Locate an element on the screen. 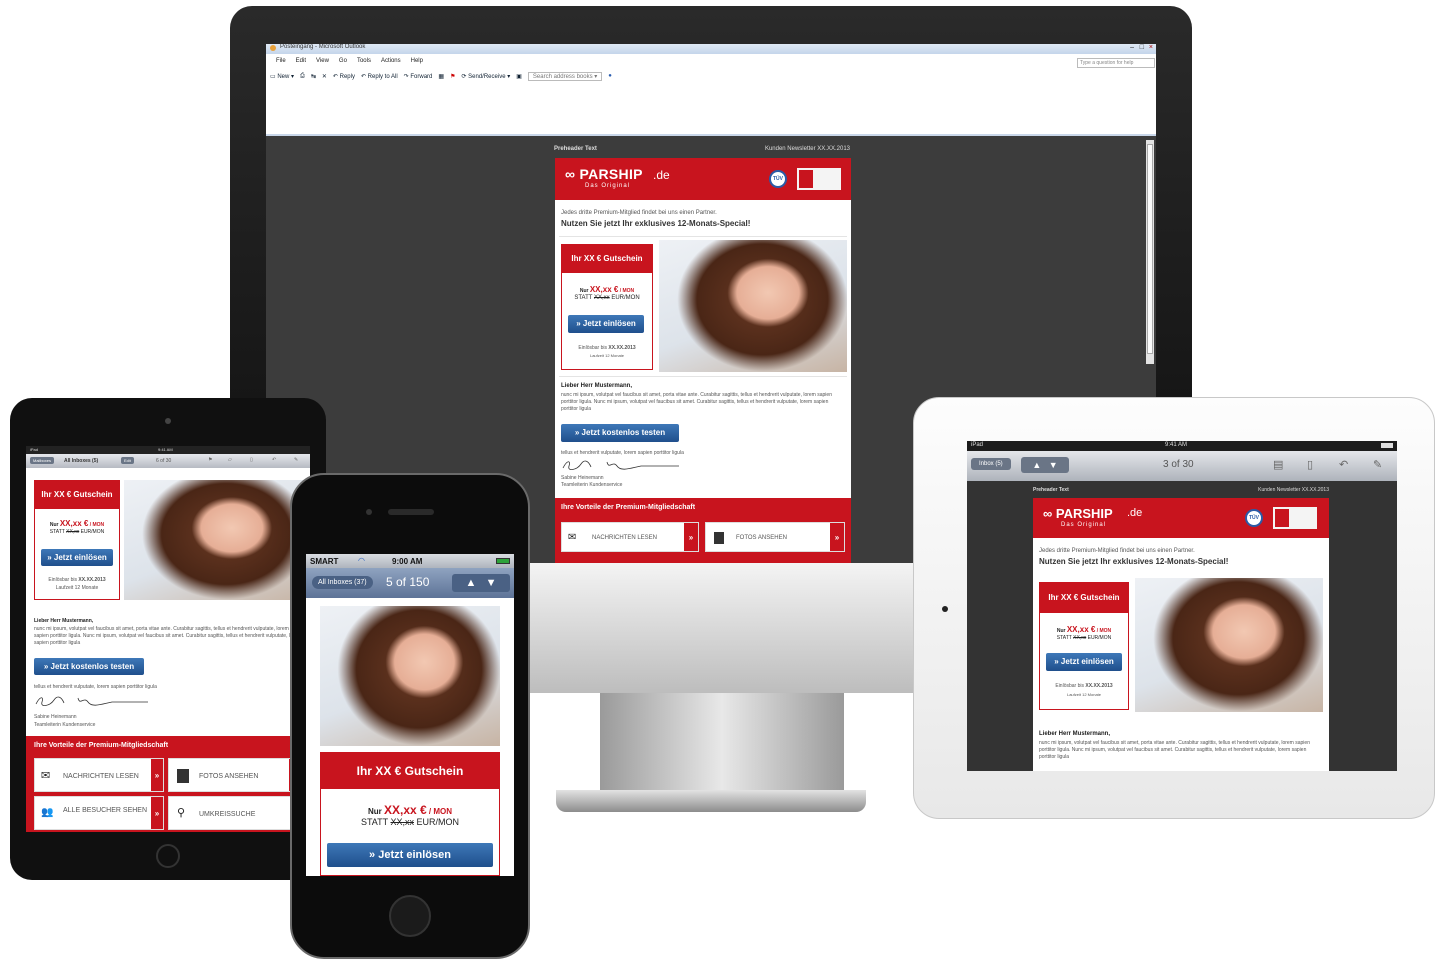 The image size is (1435, 961). flag-icon: ⚑ is located at coordinates (210, 460).